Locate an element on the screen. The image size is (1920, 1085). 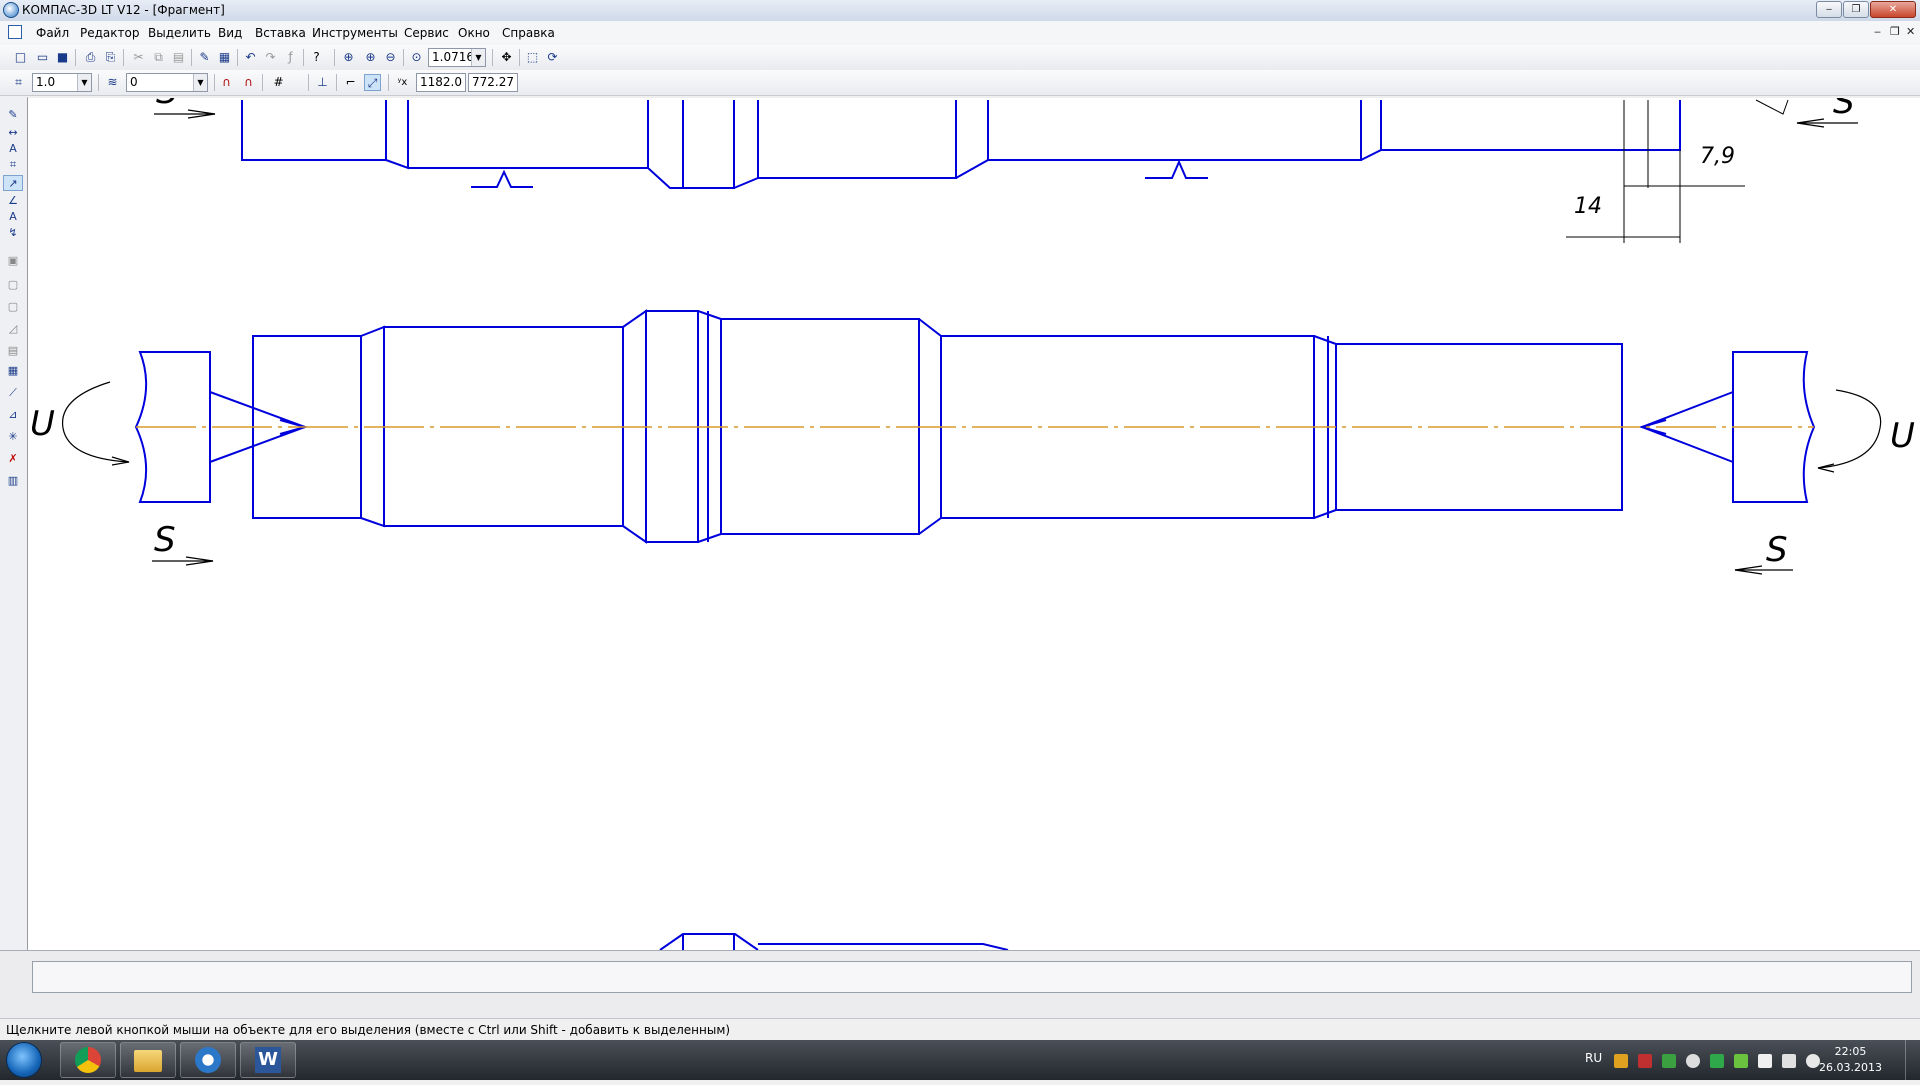
rotation-label-u: U is located at coordinates (42, 424).